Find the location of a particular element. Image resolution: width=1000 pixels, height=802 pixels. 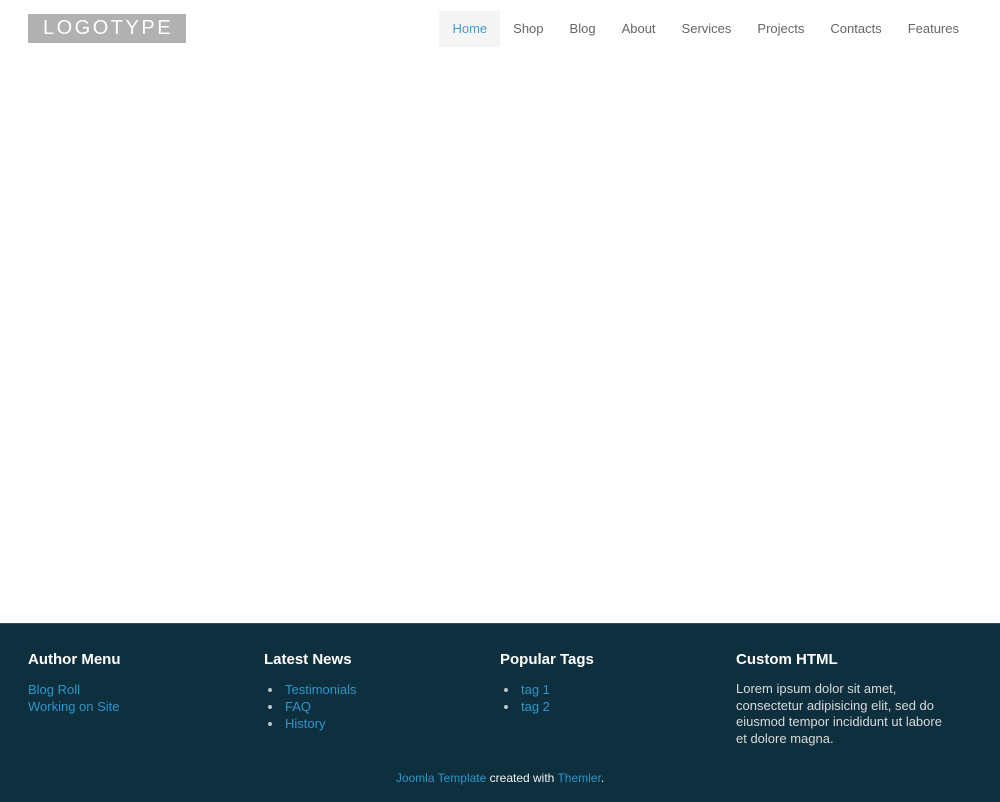

nav-item-blog: Blog is located at coordinates (583, 29).